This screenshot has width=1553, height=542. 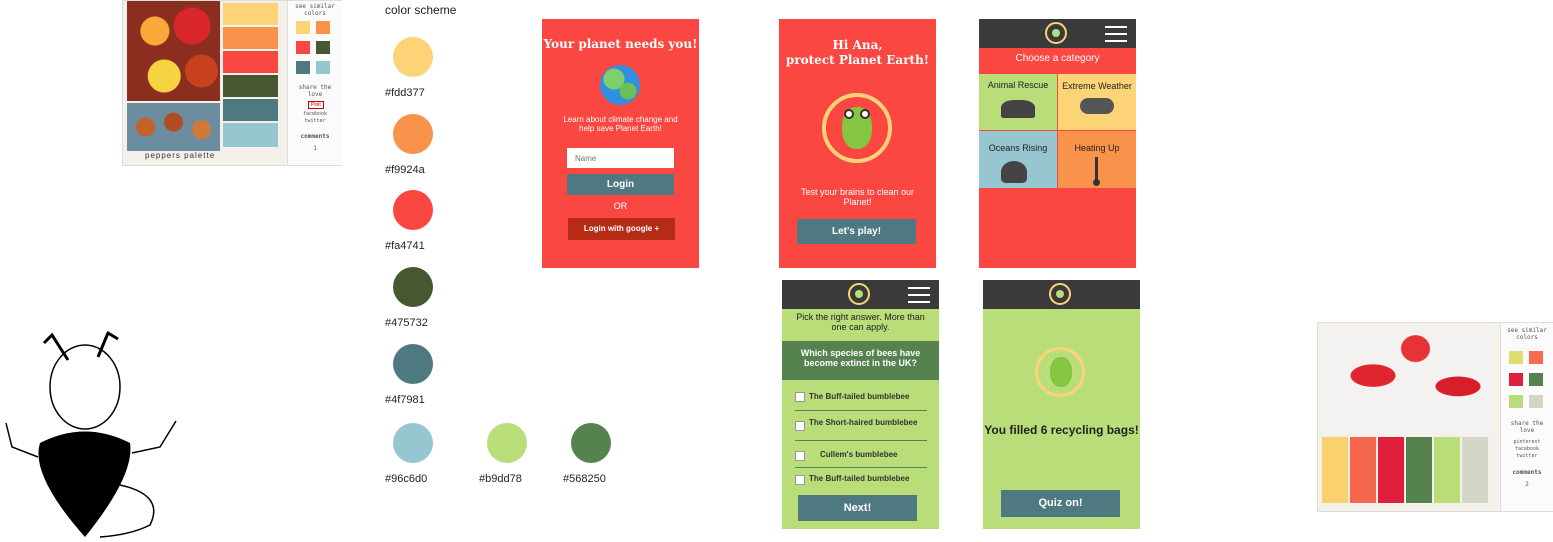 What do you see at coordinates (500, 479) in the screenshot?
I see `color-hex-label: #b9dd78` at bounding box center [500, 479].